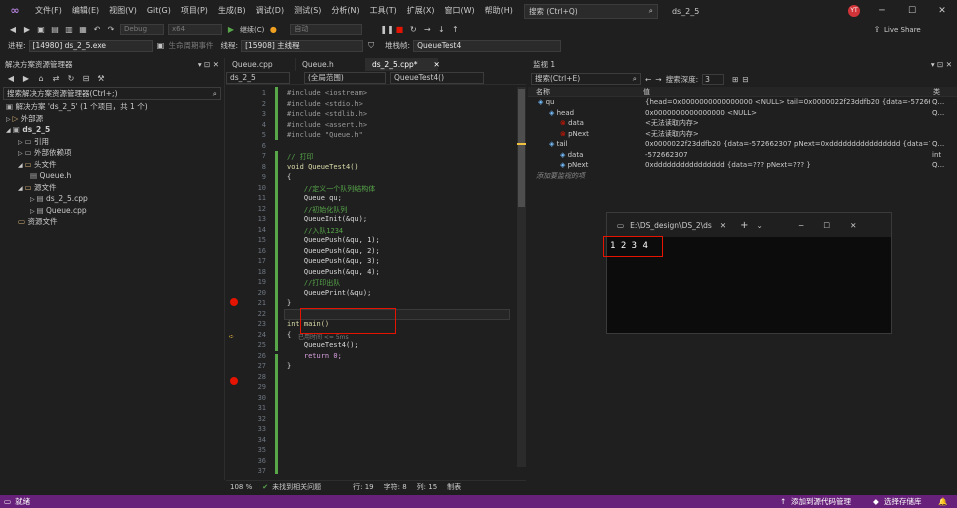 This screenshot has width=957, height=508. Describe the element at coordinates (97, 30) in the screenshot. I see `undo-icon: ↶` at that location.